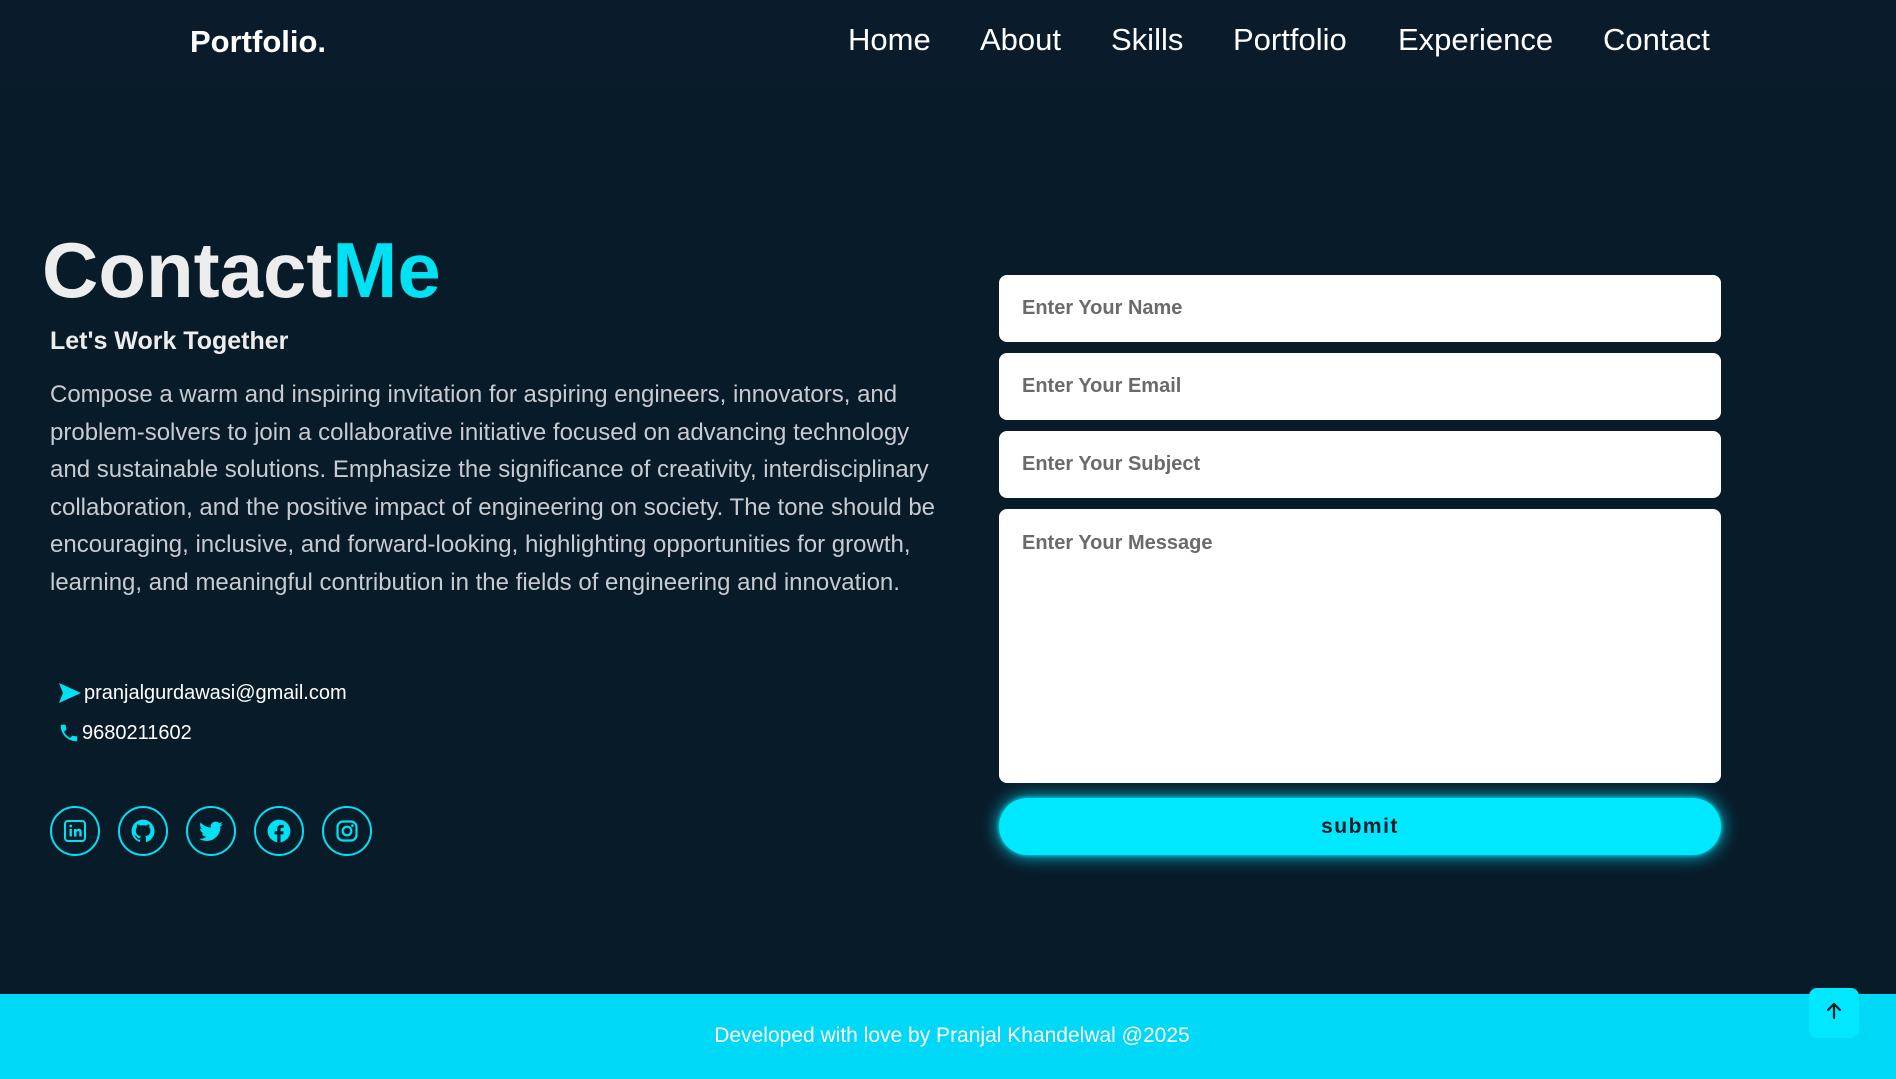 The image size is (1896, 1079). I want to click on arrow-up-icon, so click(1834, 1013).